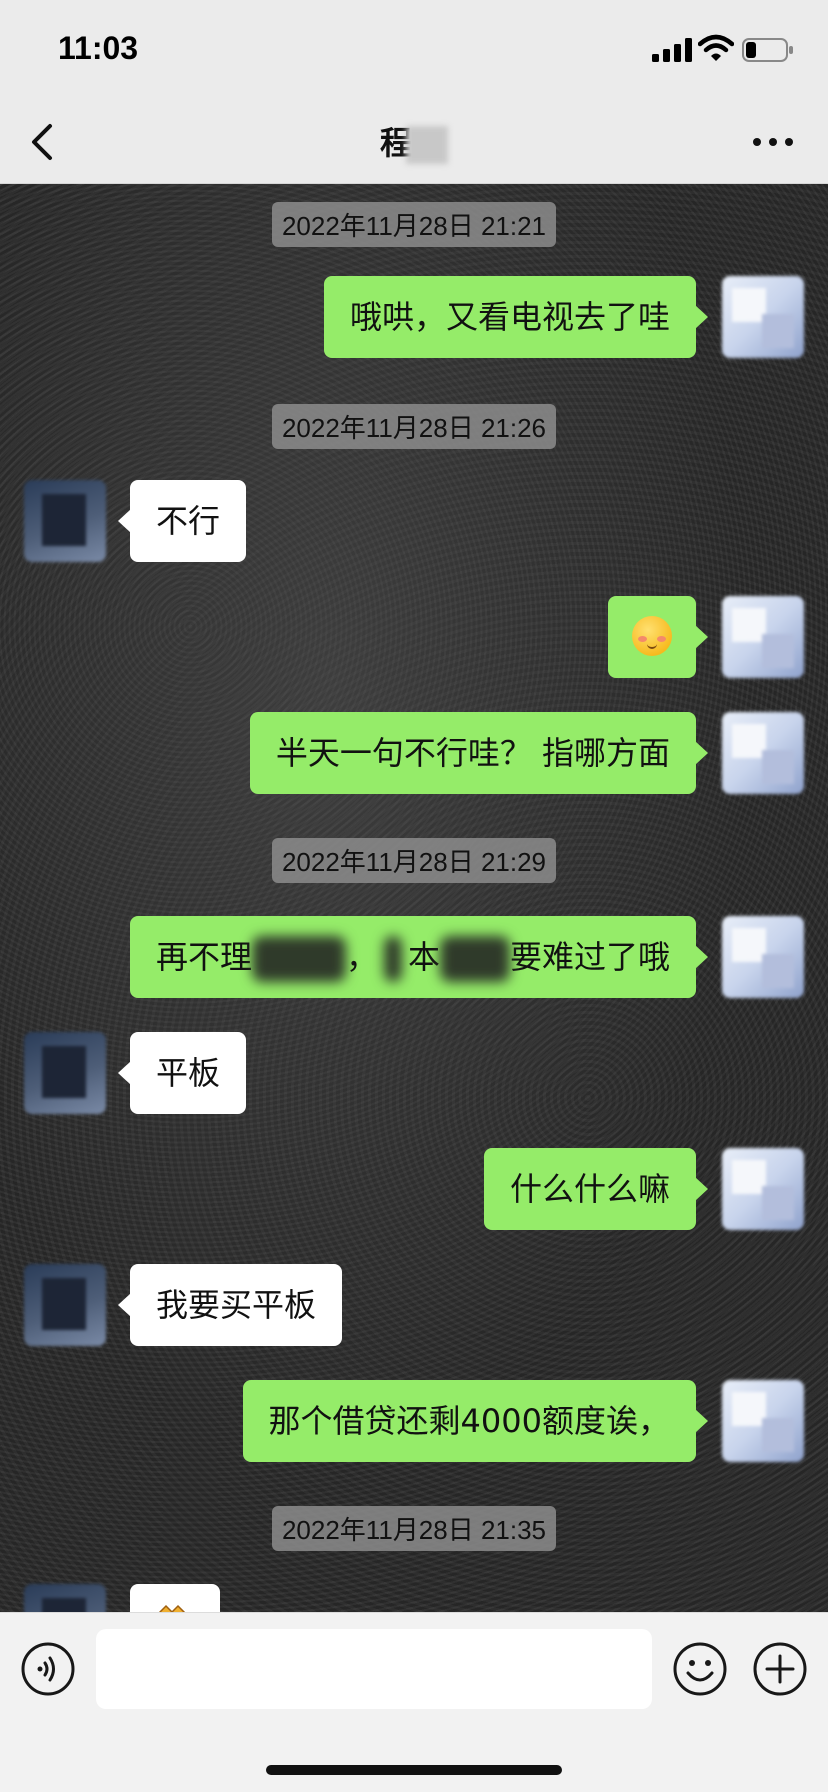 The width and height of the screenshot is (828, 1792). I want to click on status-time: 11:03, so click(98, 48).